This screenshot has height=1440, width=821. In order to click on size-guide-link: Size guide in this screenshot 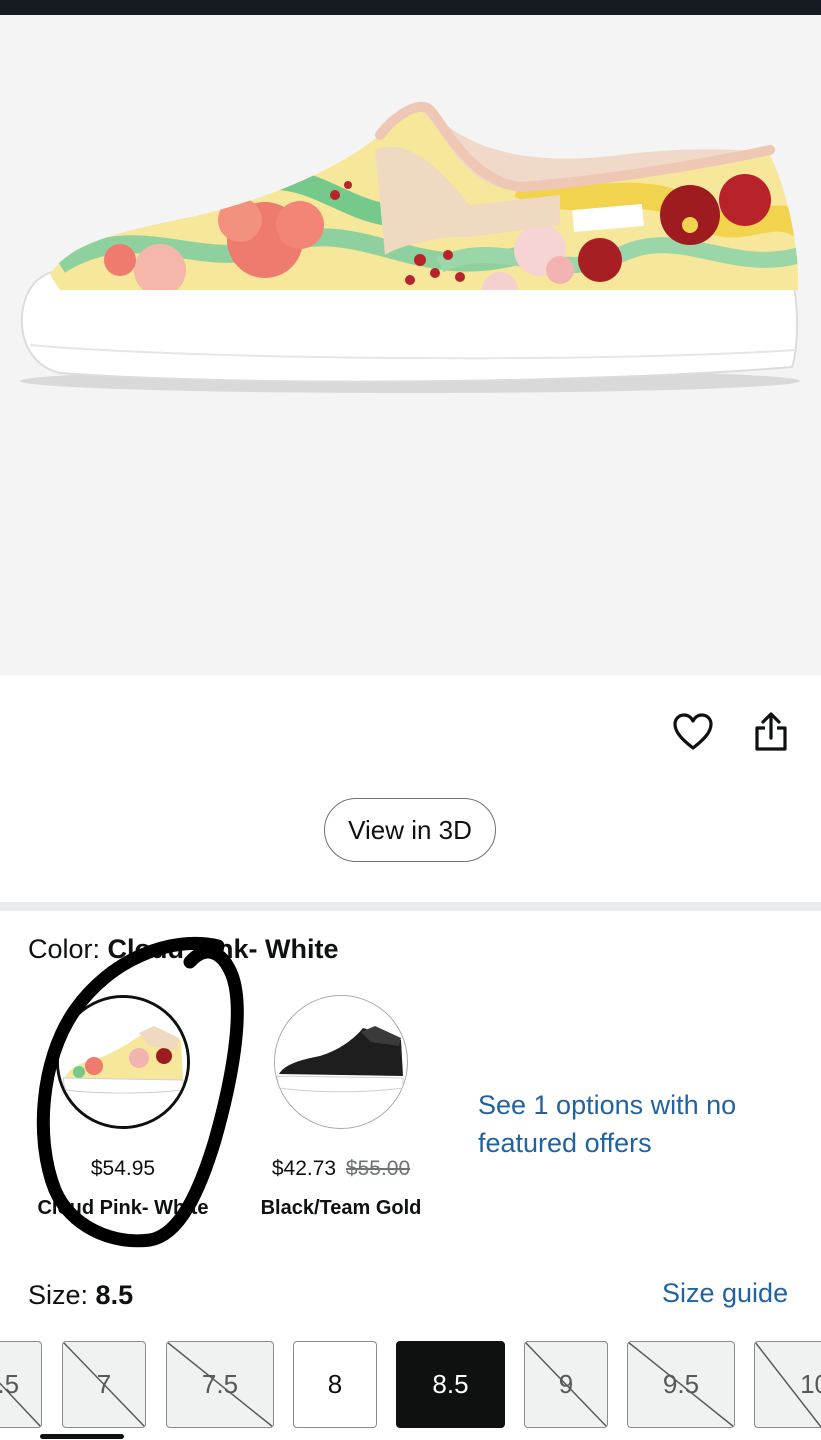, I will do `click(725, 1293)`.